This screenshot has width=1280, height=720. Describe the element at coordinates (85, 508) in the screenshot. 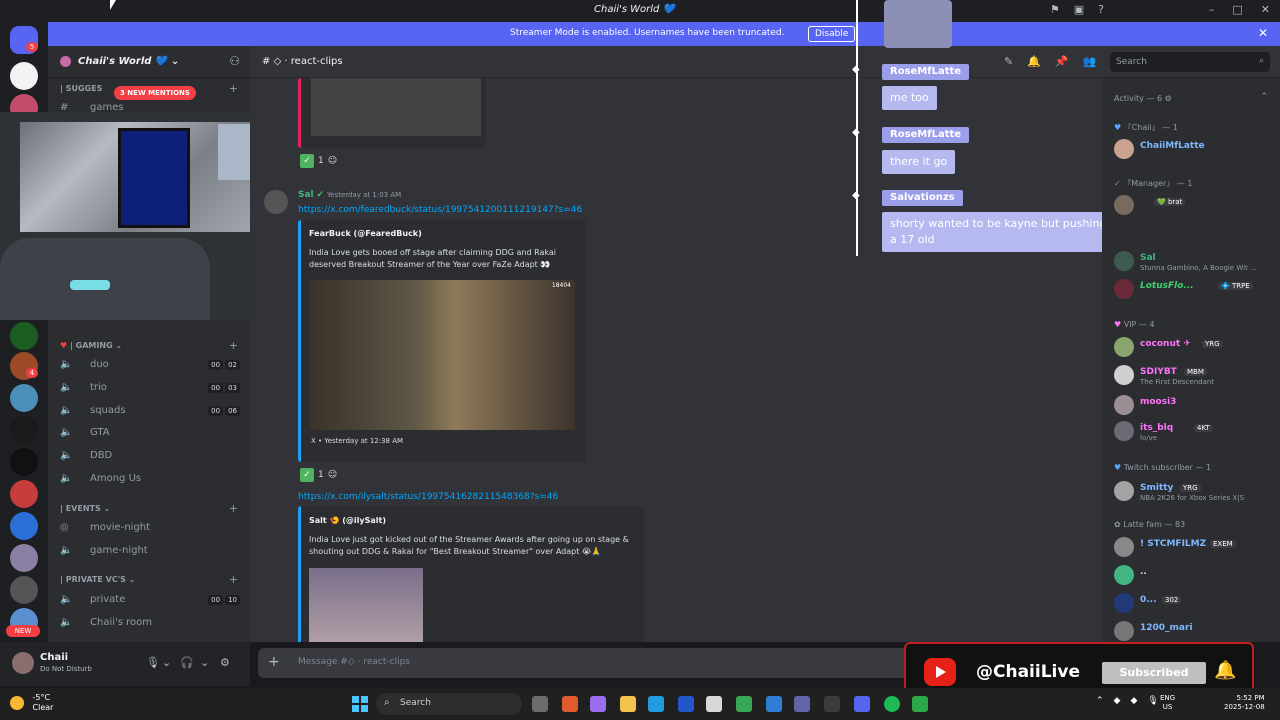

I see `category-events: | EVENTS ⌄` at that location.